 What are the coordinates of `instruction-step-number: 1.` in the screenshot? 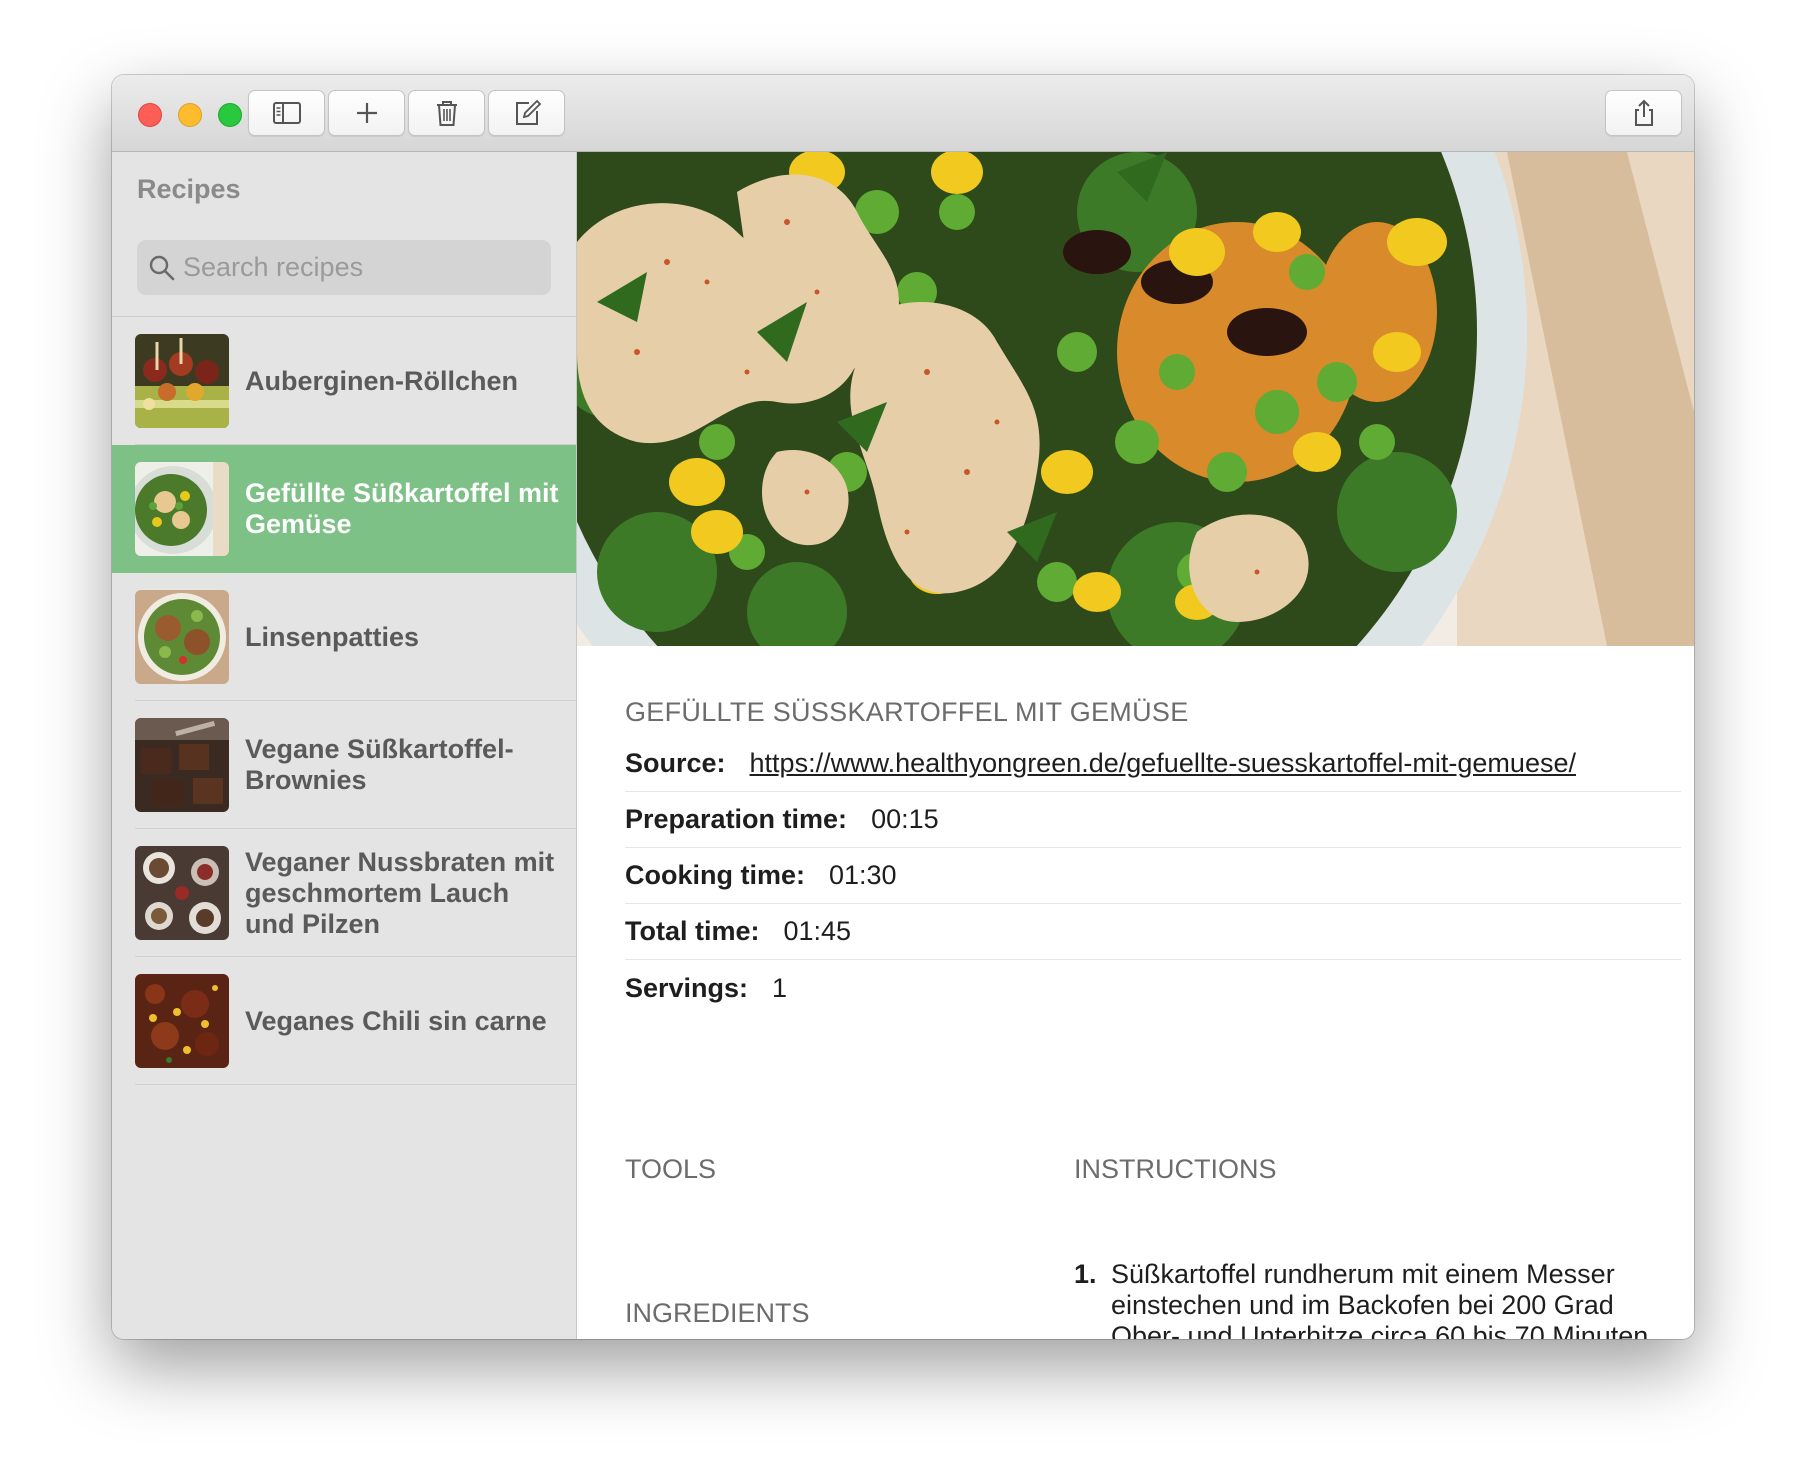 It's located at (1085, 1274).